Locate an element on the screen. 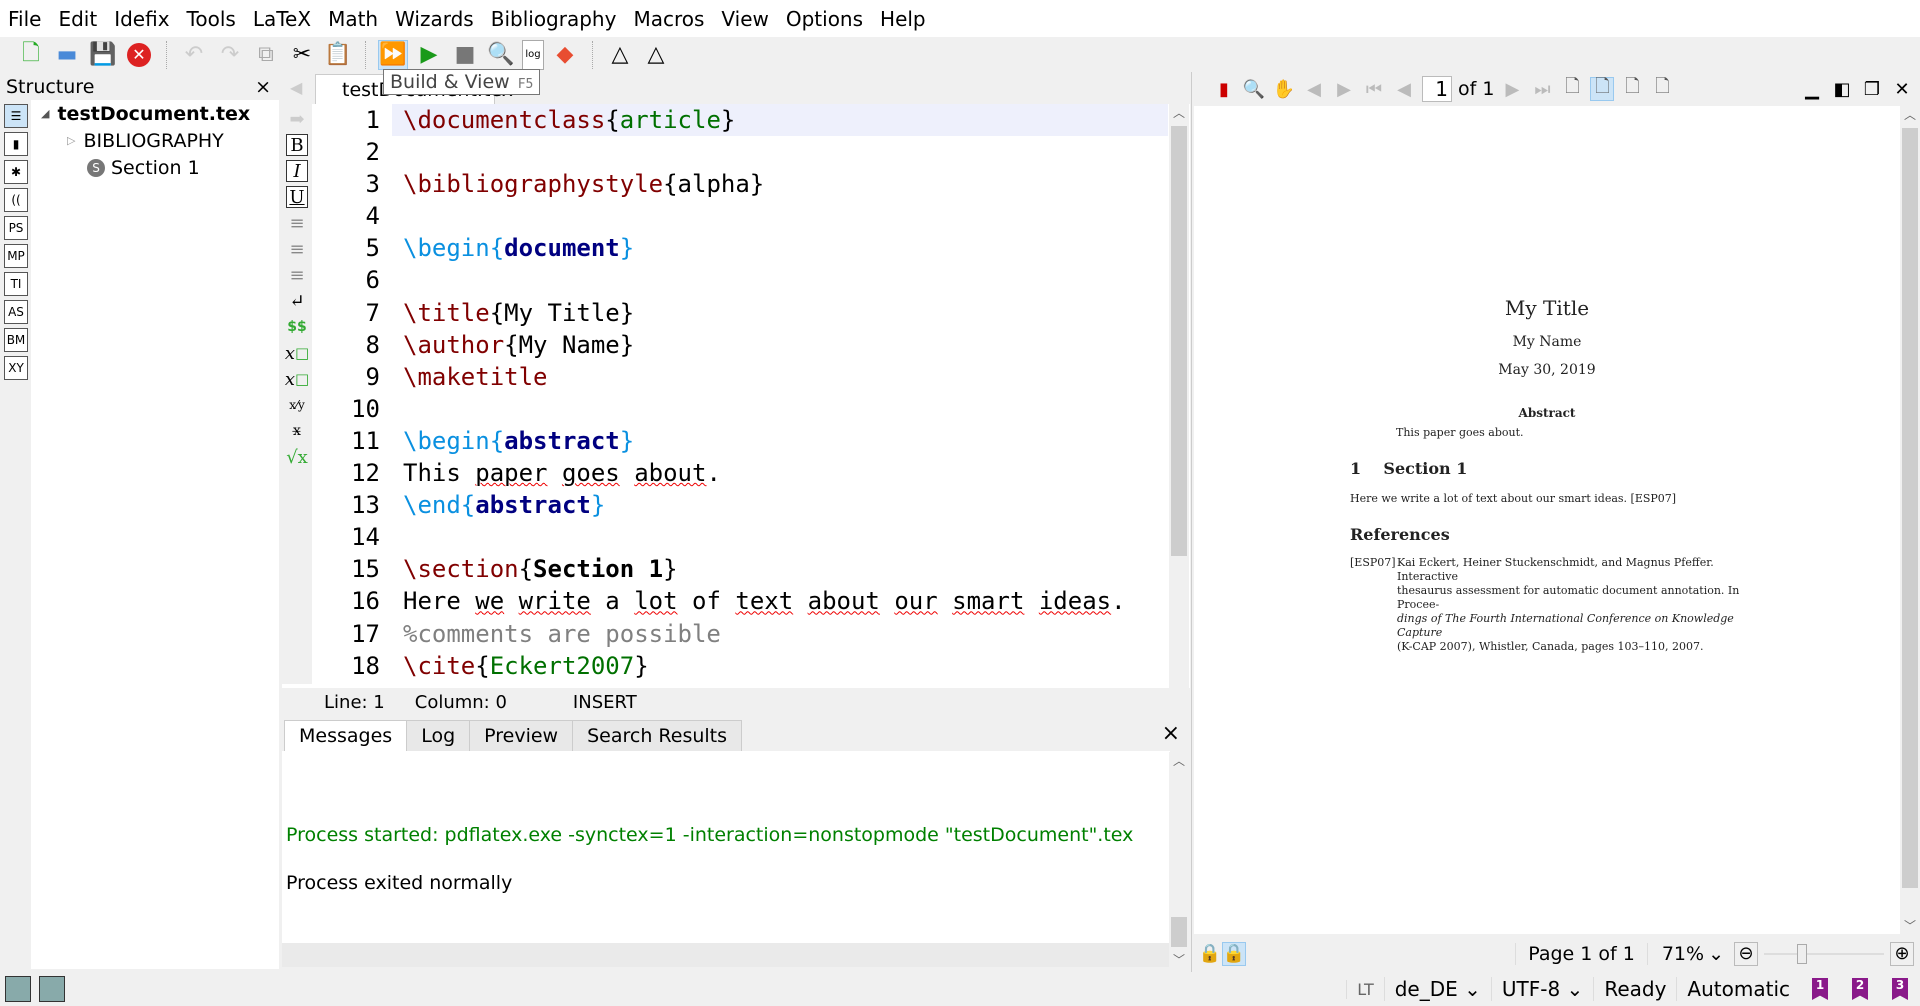 This screenshot has height=1006, width=1920. align-left-icon: ≡ is located at coordinates (297, 223).